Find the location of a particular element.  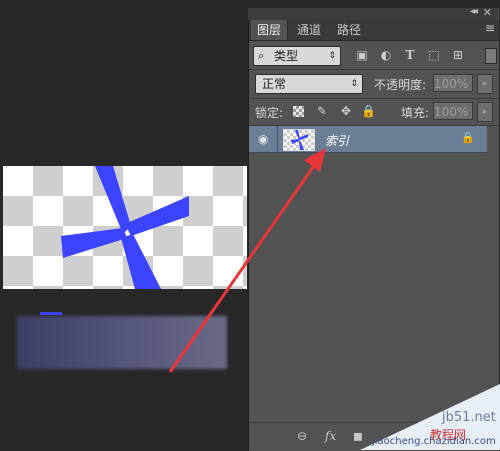

lock-all-icon: 🔒 is located at coordinates (368, 111).